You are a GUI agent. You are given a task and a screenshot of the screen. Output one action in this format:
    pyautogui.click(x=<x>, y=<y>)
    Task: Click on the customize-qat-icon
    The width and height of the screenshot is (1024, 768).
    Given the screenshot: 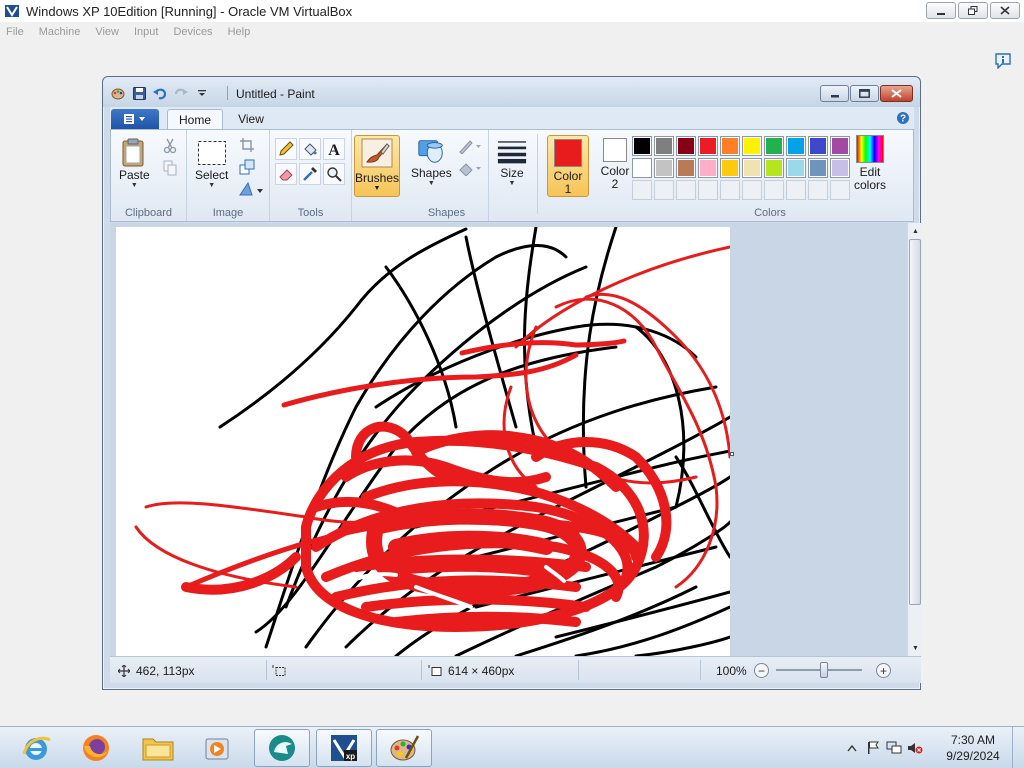 What is the action you would take?
    pyautogui.click(x=202, y=93)
    